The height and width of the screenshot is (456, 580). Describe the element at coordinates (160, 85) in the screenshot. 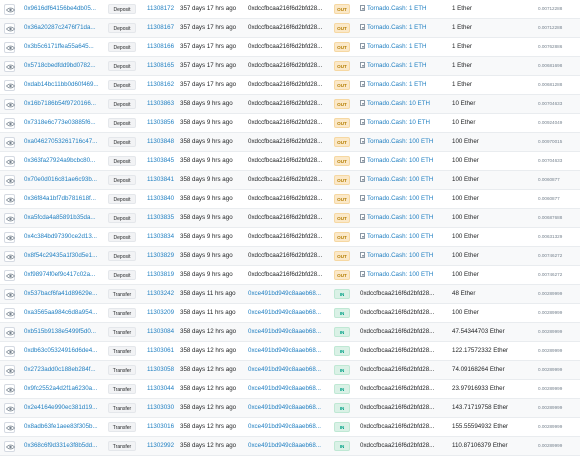

I see `block-link: 11308162` at that location.